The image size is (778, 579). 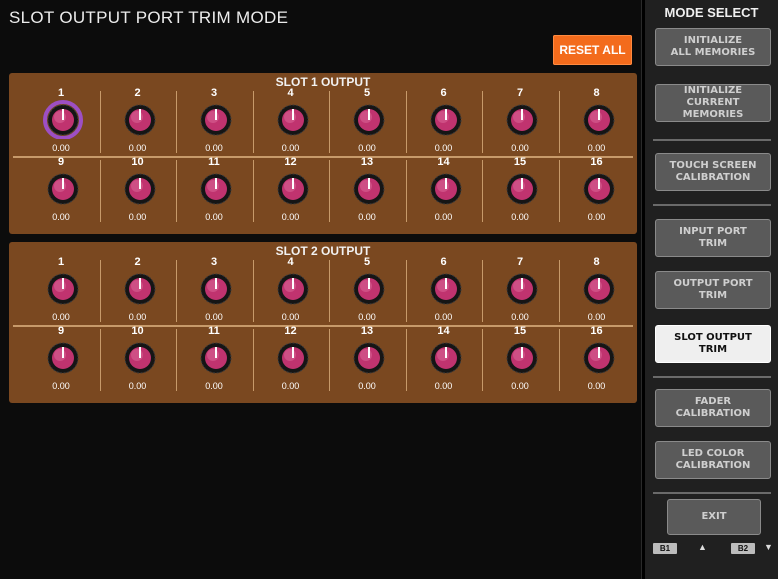 What do you see at coordinates (713, 460) in the screenshot?
I see `led-color-calibration-button: LED COLOR CALIBRATION` at bounding box center [713, 460].